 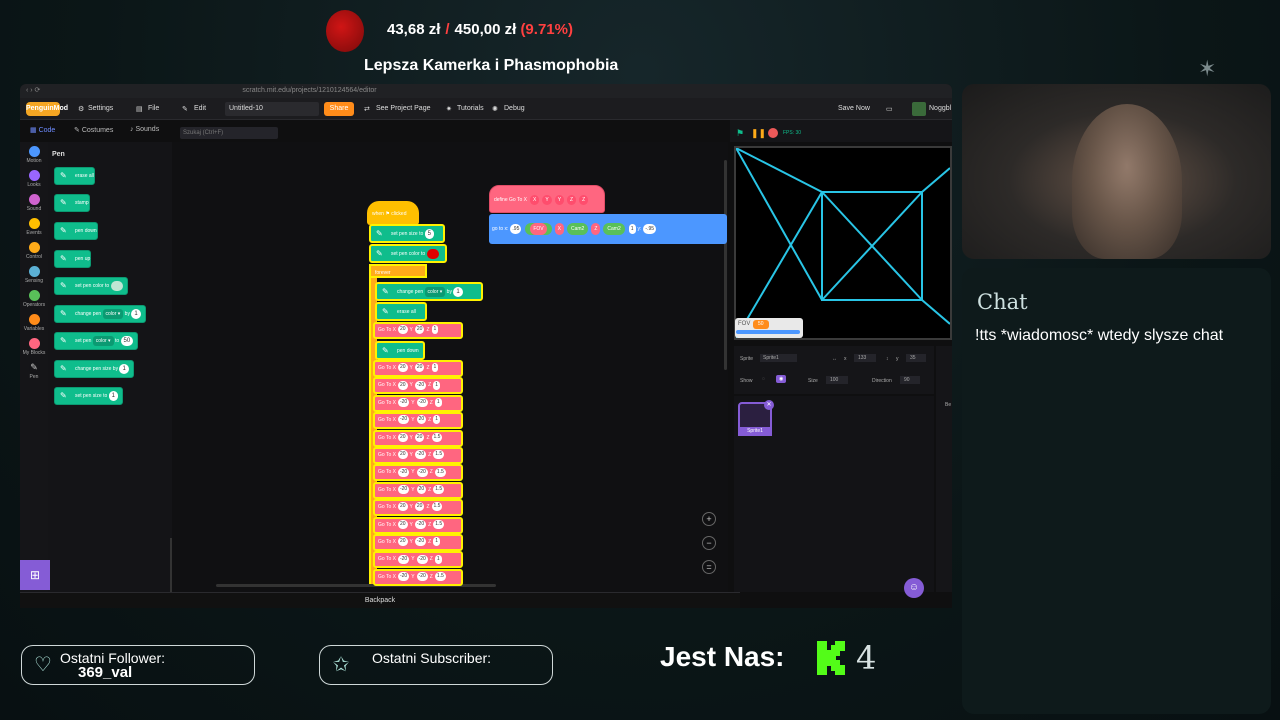 What do you see at coordinates (34, 179) in the screenshot?
I see `category-looks: Looks` at bounding box center [34, 179].